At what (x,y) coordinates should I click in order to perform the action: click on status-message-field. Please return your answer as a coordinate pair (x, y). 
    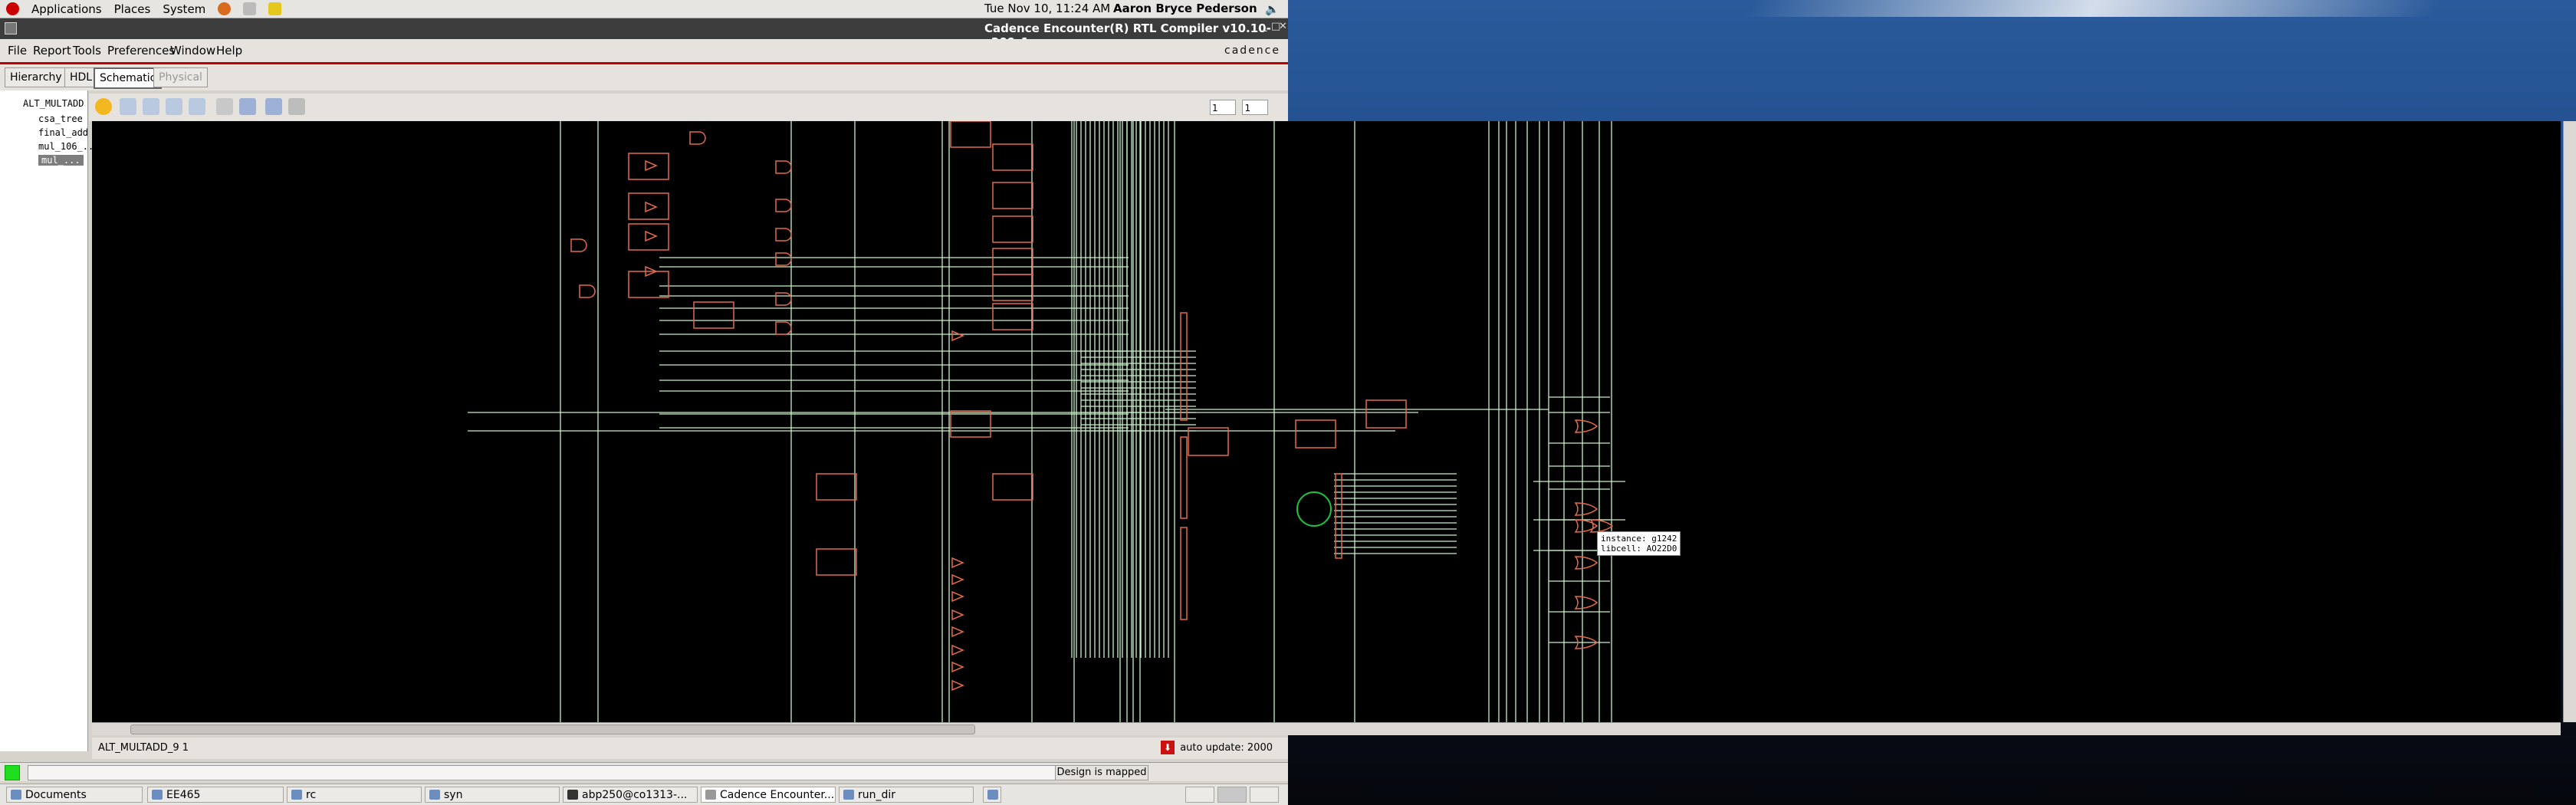
    Looking at the image, I should click on (542, 772).